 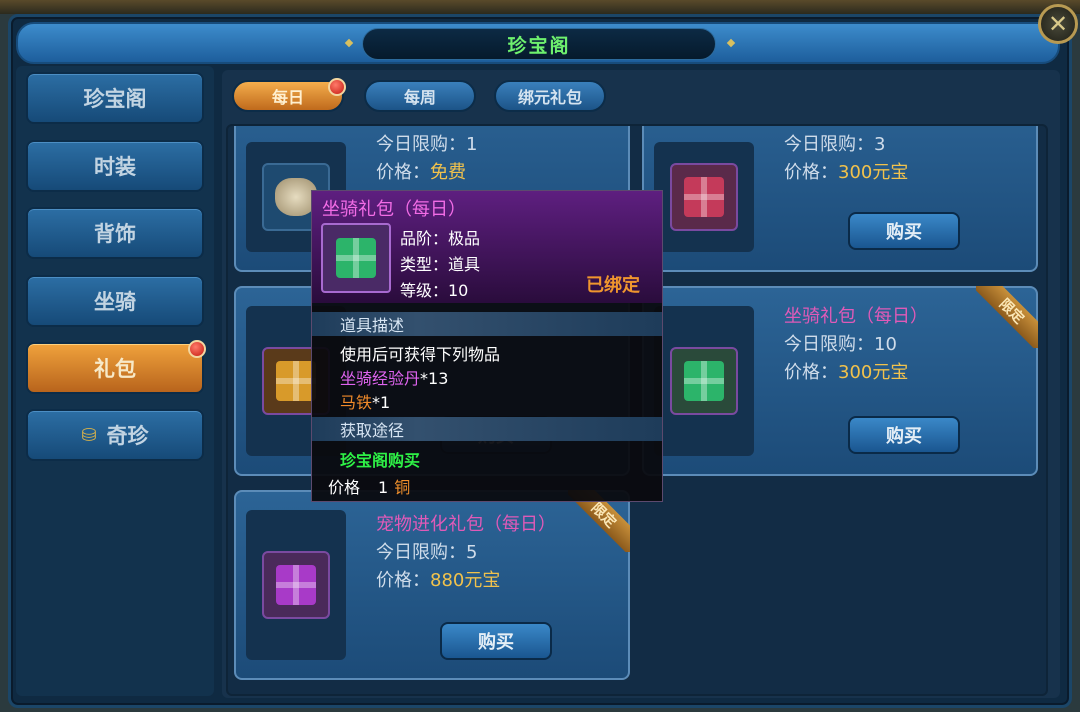 I want to click on shop-card: 宠物进化礼包（每日） 今日限购：5 价格：880元宝 购买 限定, so click(x=432, y=585).